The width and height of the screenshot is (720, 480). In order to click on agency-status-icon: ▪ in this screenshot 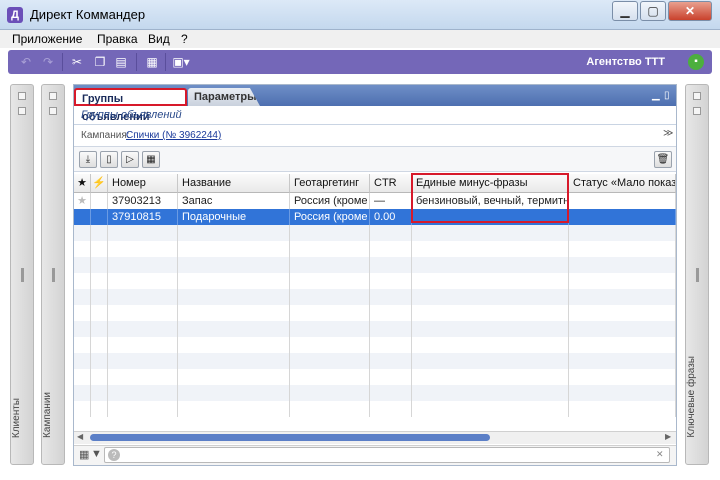, I will do `click(696, 62)`.